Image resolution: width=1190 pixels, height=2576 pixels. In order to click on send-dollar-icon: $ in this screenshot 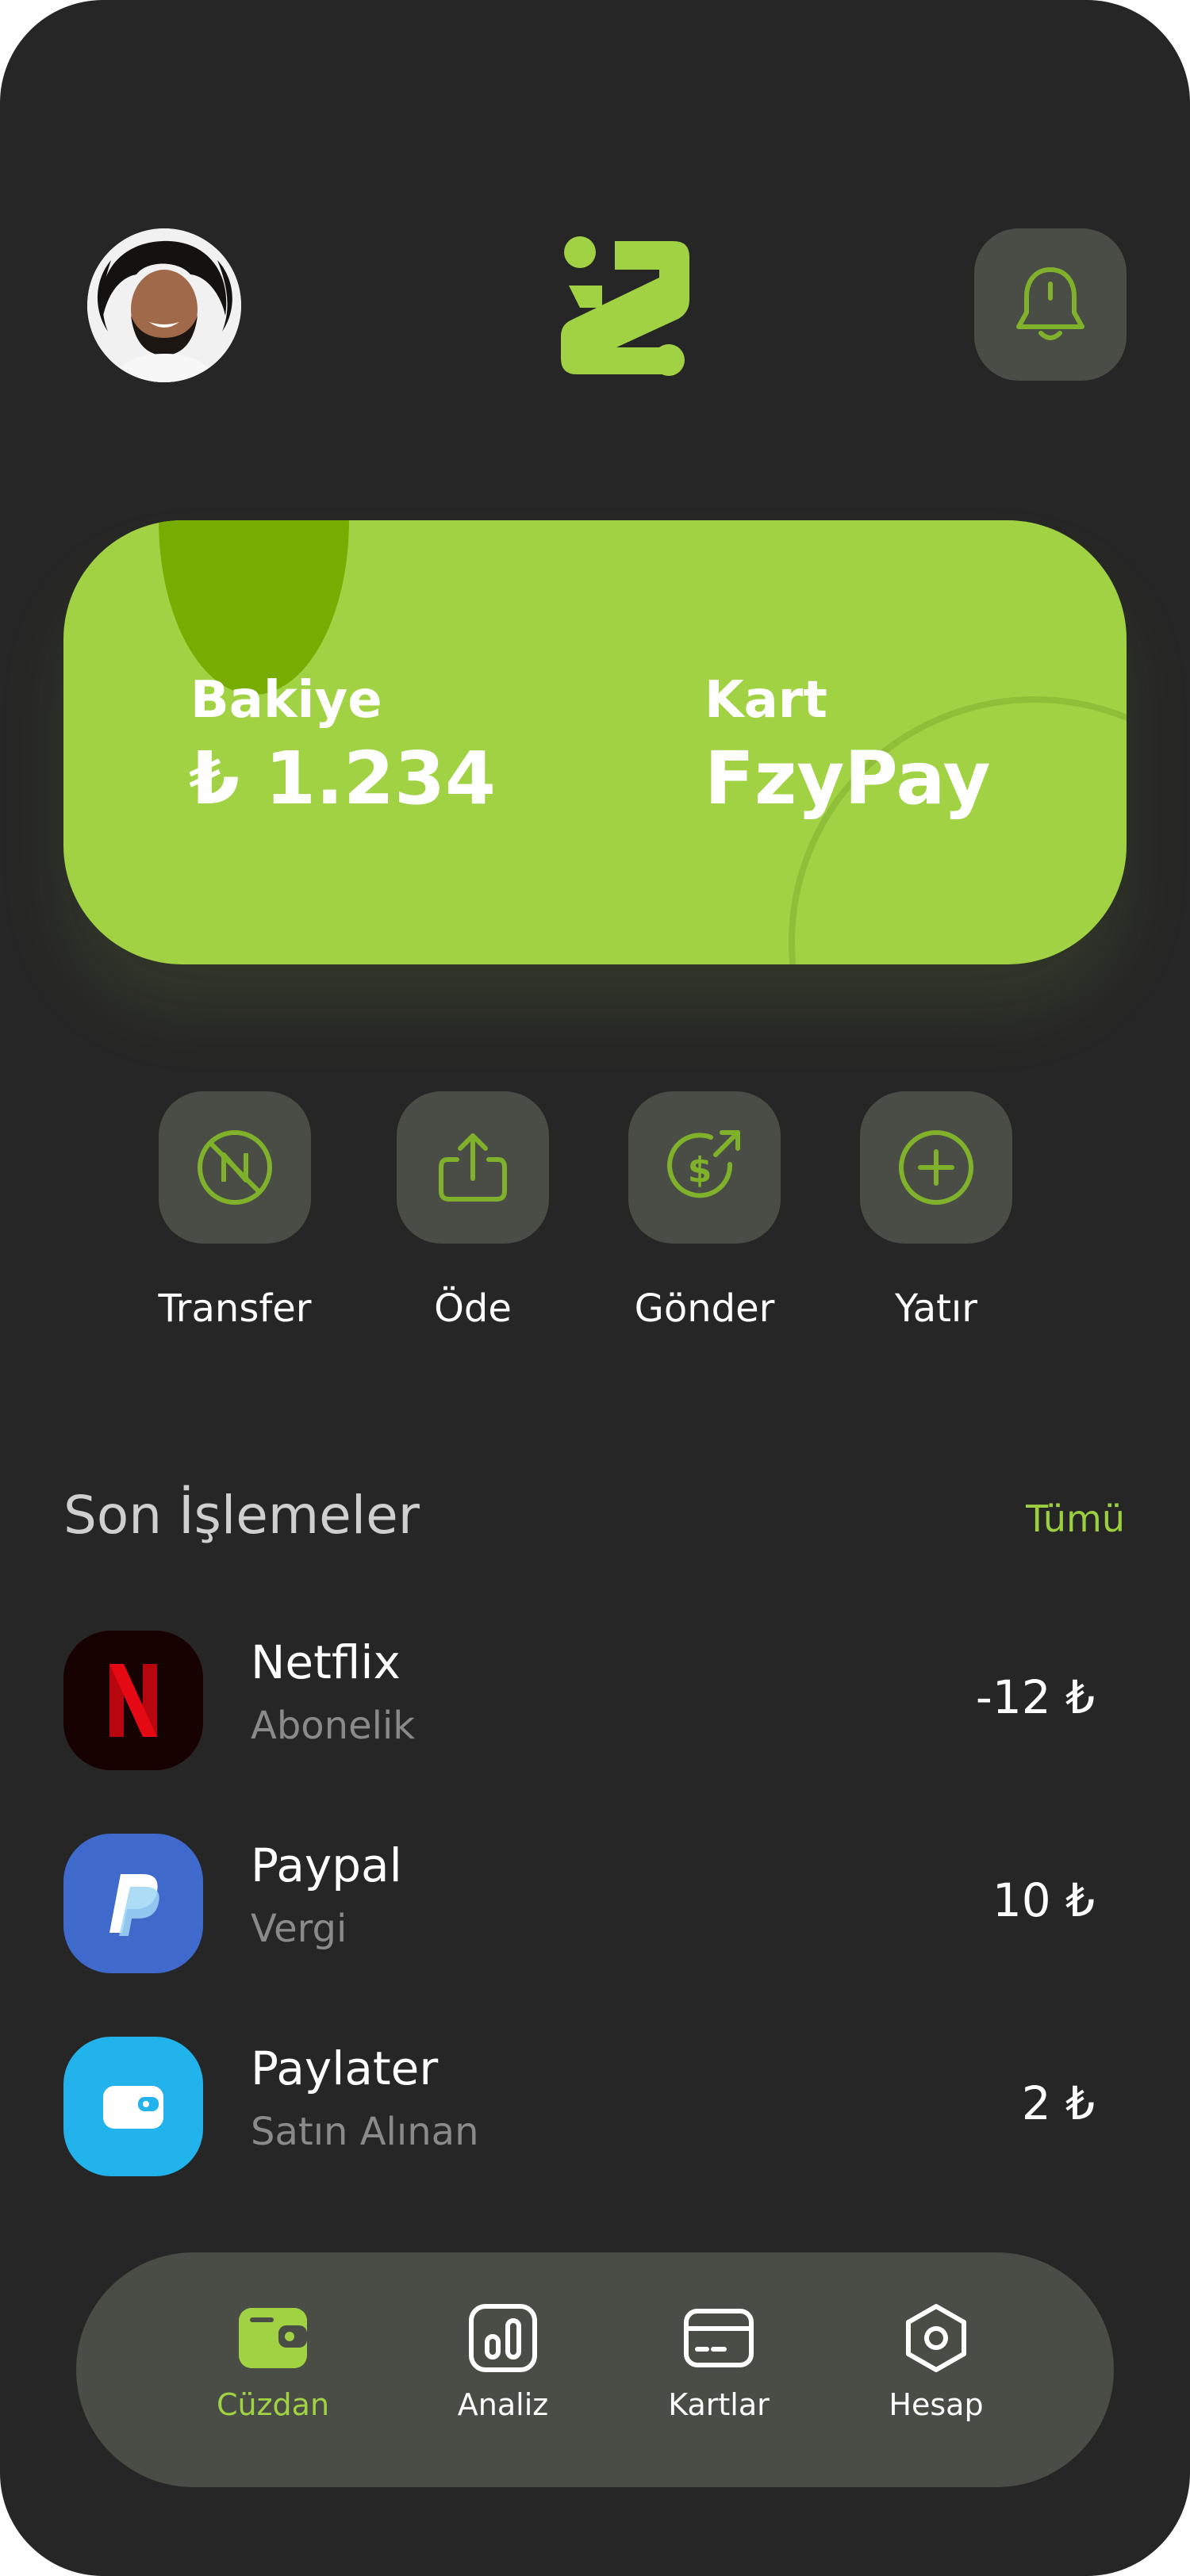, I will do `click(703, 1164)`.